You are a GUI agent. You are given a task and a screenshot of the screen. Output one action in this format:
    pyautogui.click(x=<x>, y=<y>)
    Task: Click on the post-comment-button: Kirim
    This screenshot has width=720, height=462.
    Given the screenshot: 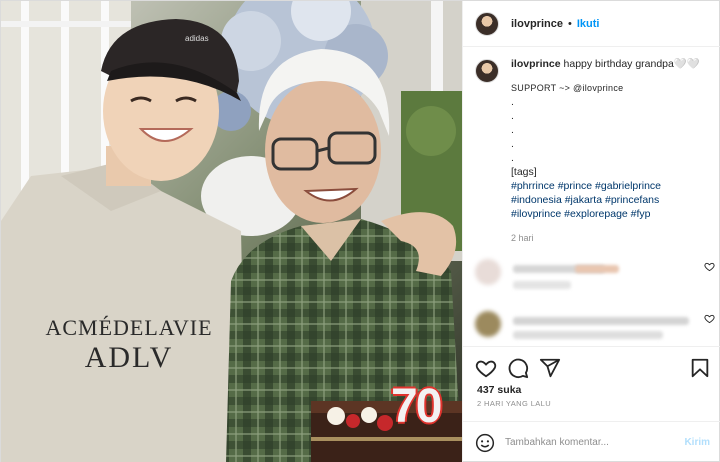 What is the action you would take?
    pyautogui.click(x=697, y=442)
    